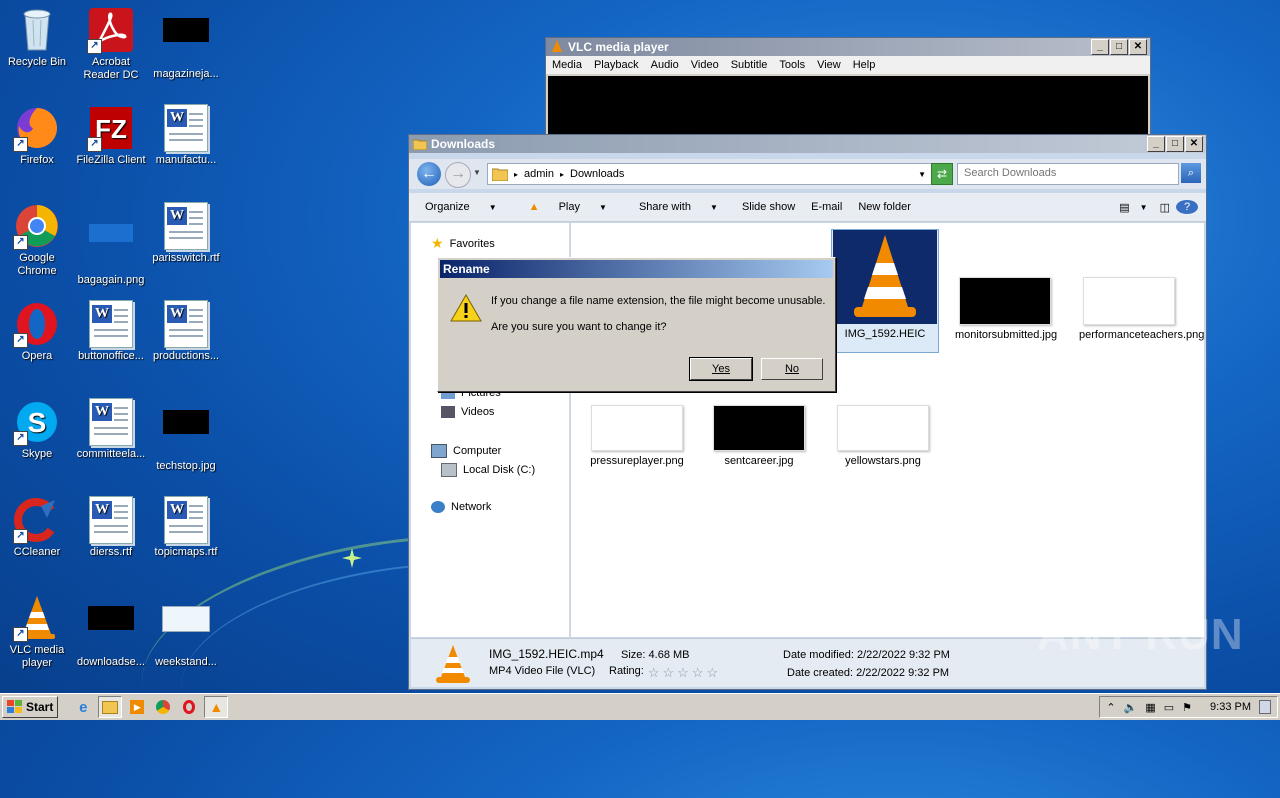  Describe the element at coordinates (678, 207) in the screenshot. I see `share-button: Share with ▼` at that location.